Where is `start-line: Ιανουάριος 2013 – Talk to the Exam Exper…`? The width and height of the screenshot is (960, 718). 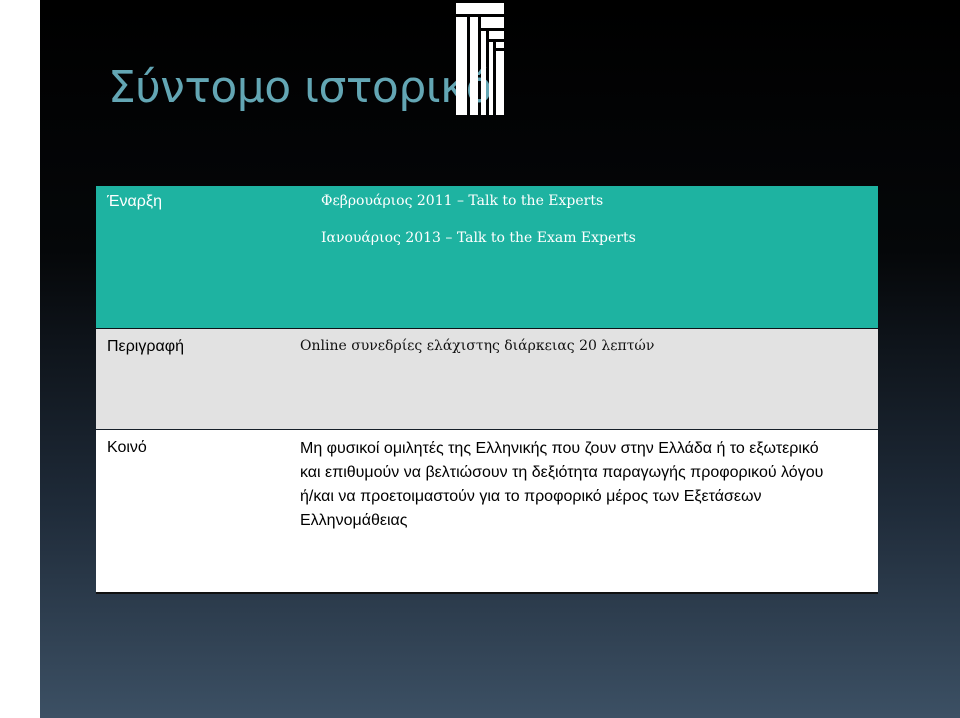 start-line: Ιανουάριος 2013 – Talk to the Exam Exper… is located at coordinates (478, 238).